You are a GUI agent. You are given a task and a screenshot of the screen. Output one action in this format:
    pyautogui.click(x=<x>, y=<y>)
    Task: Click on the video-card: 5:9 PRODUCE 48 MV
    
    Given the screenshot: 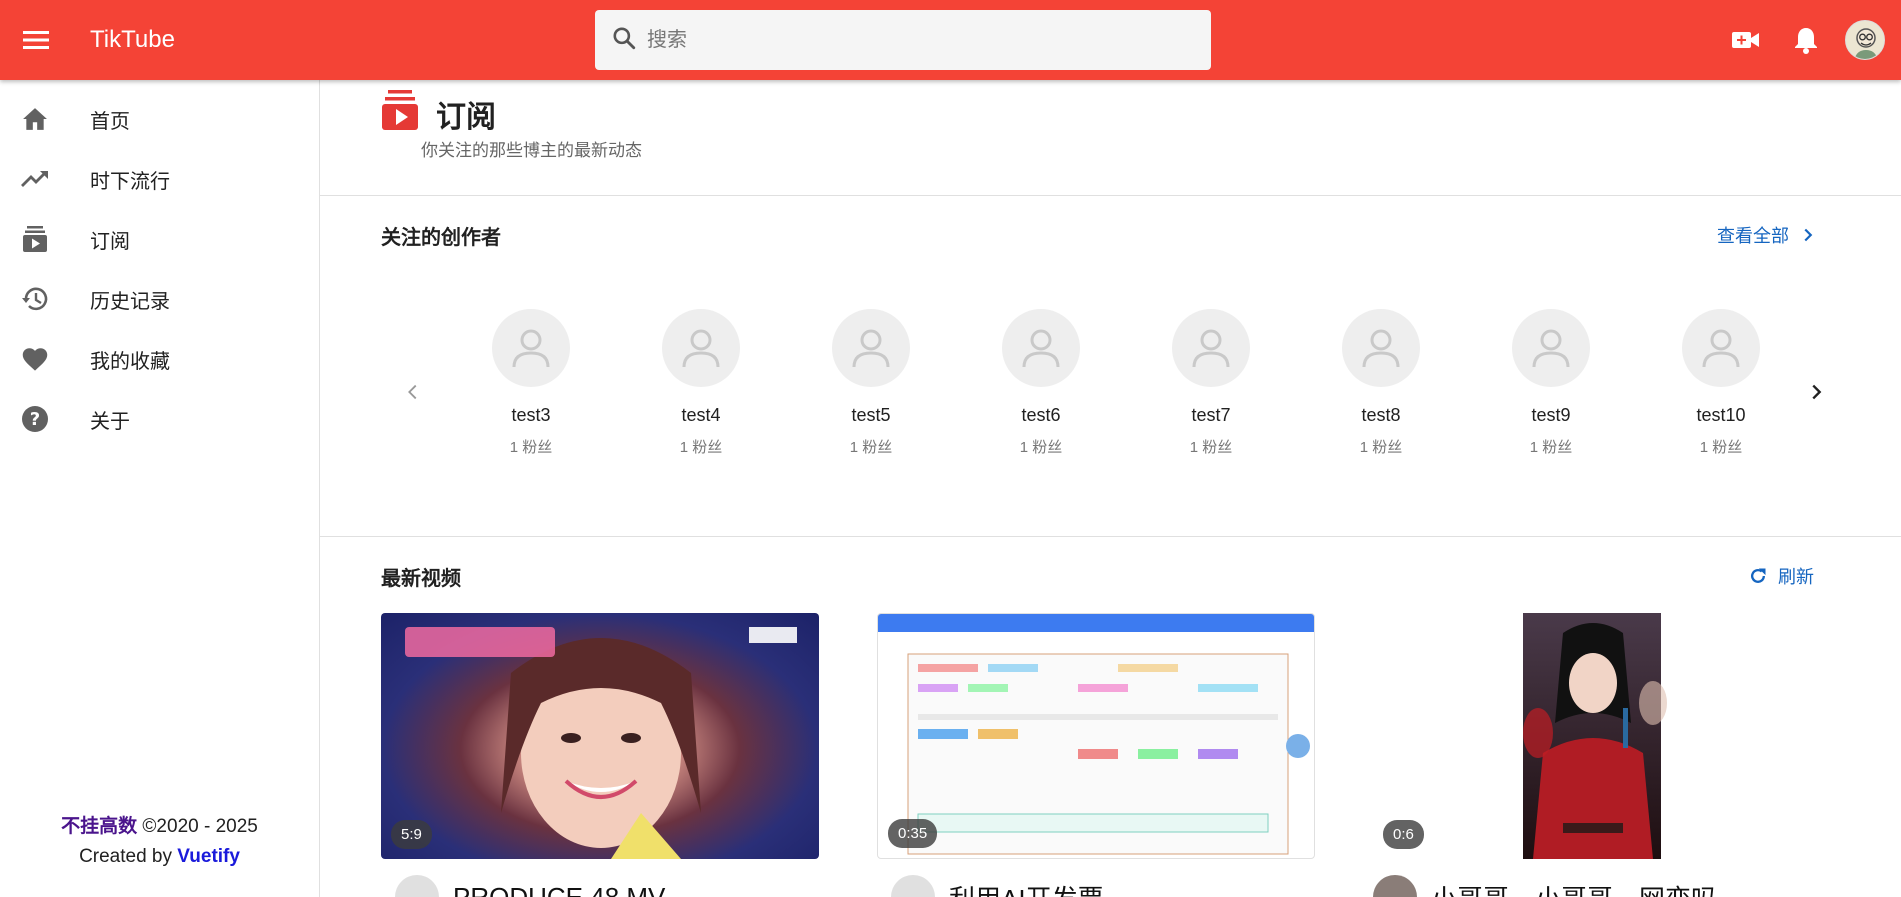 What is the action you would take?
    pyautogui.click(x=600, y=755)
    